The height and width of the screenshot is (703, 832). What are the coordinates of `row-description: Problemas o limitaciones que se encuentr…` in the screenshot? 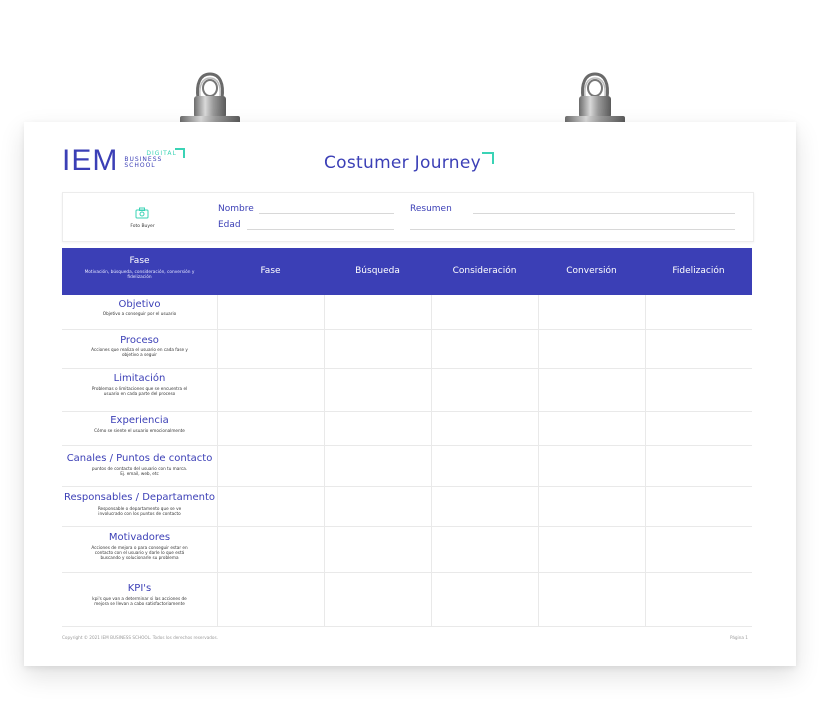 It's located at (139, 391).